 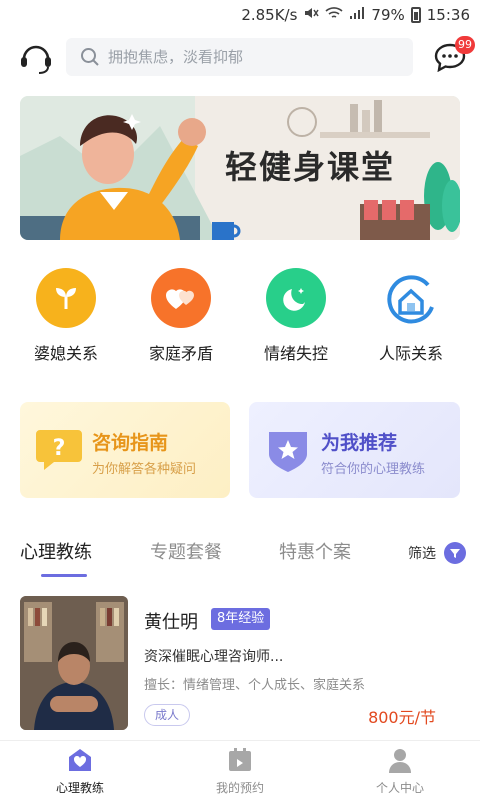 I want to click on battery-icon, so click(x=415, y=15).